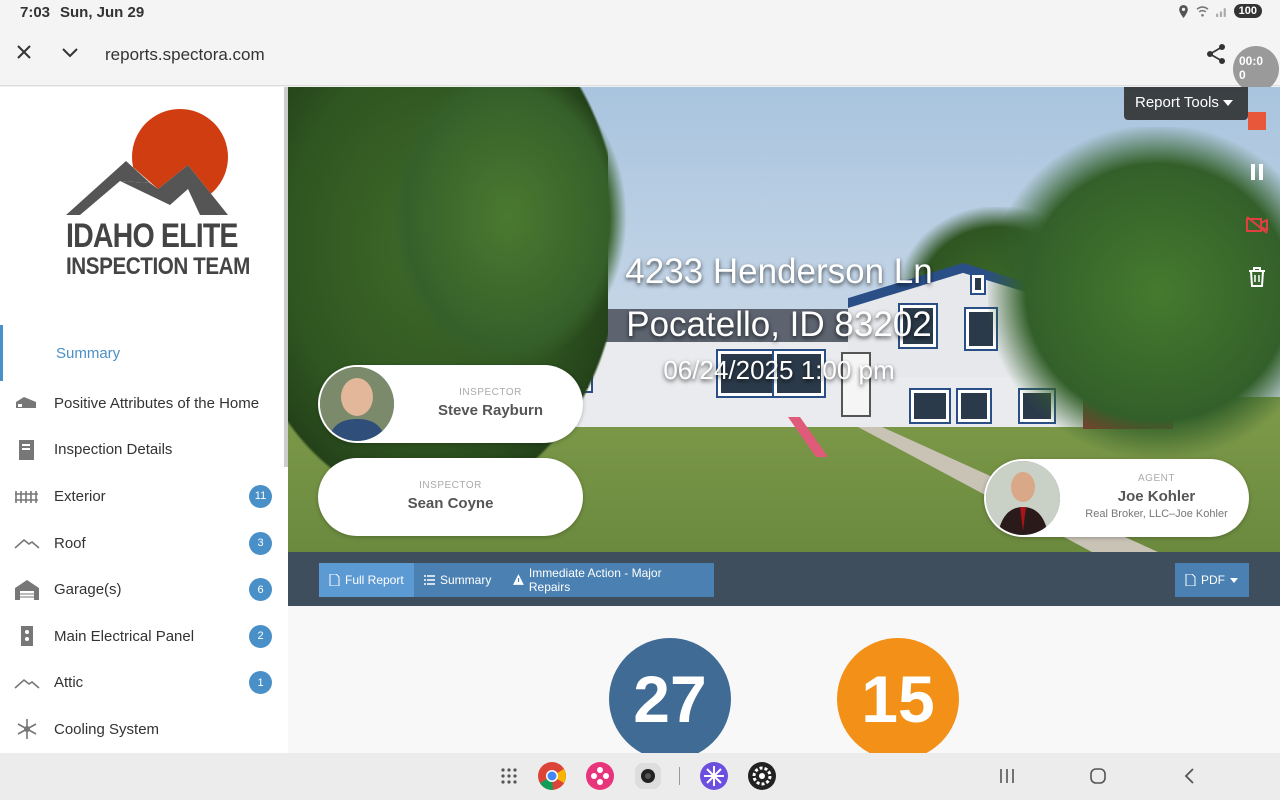  I want to click on pdf-icon, so click(1190, 580).